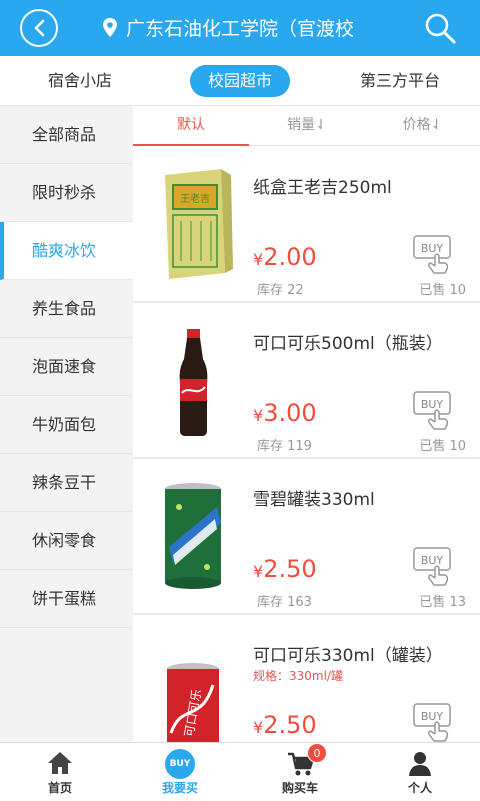 This screenshot has width=480, height=801. I want to click on bottom-nav: 首页 BUY 我要买 0 购买车 个人, so click(240, 771).